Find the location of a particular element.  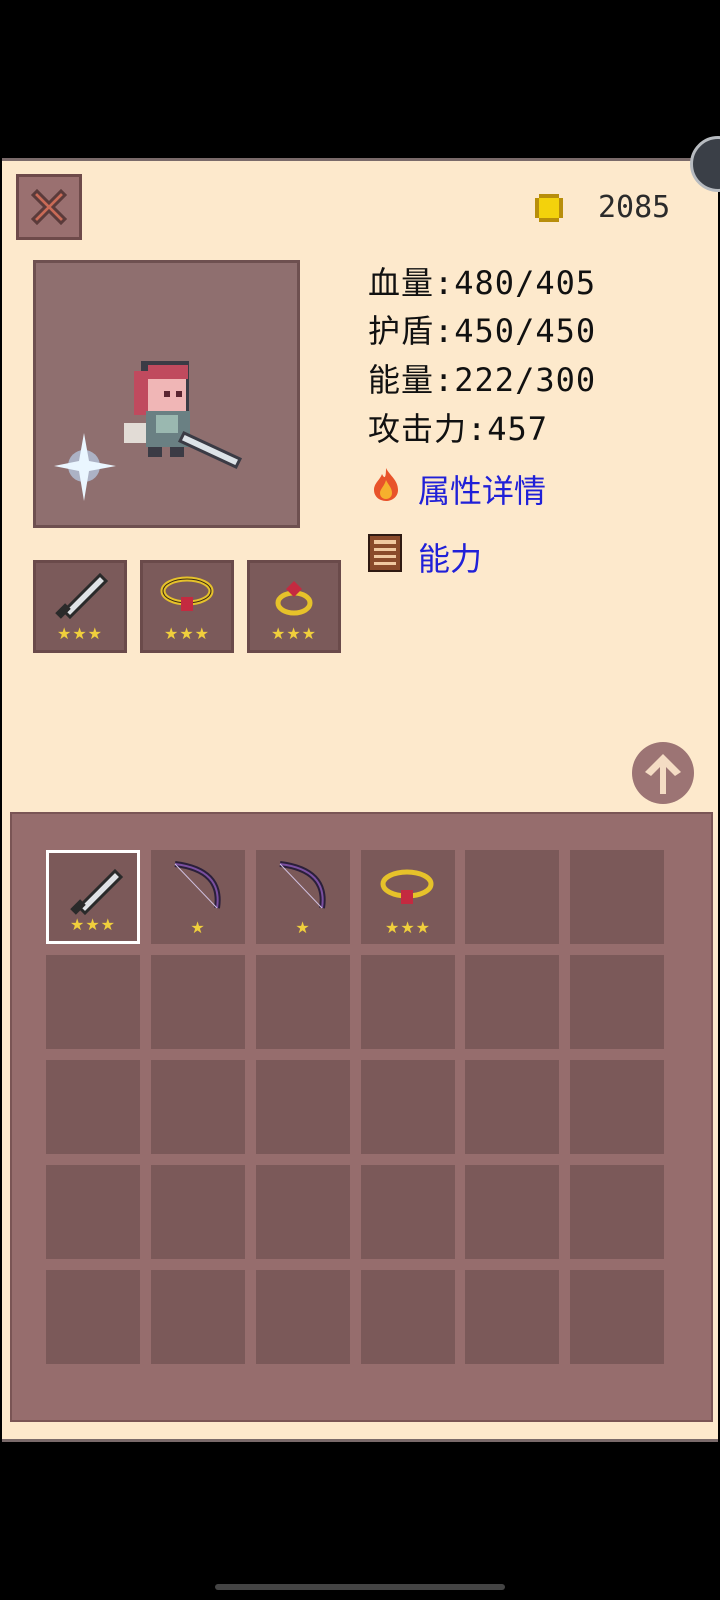

stat-shield: 护盾:450/450 is located at coordinates (482, 331).